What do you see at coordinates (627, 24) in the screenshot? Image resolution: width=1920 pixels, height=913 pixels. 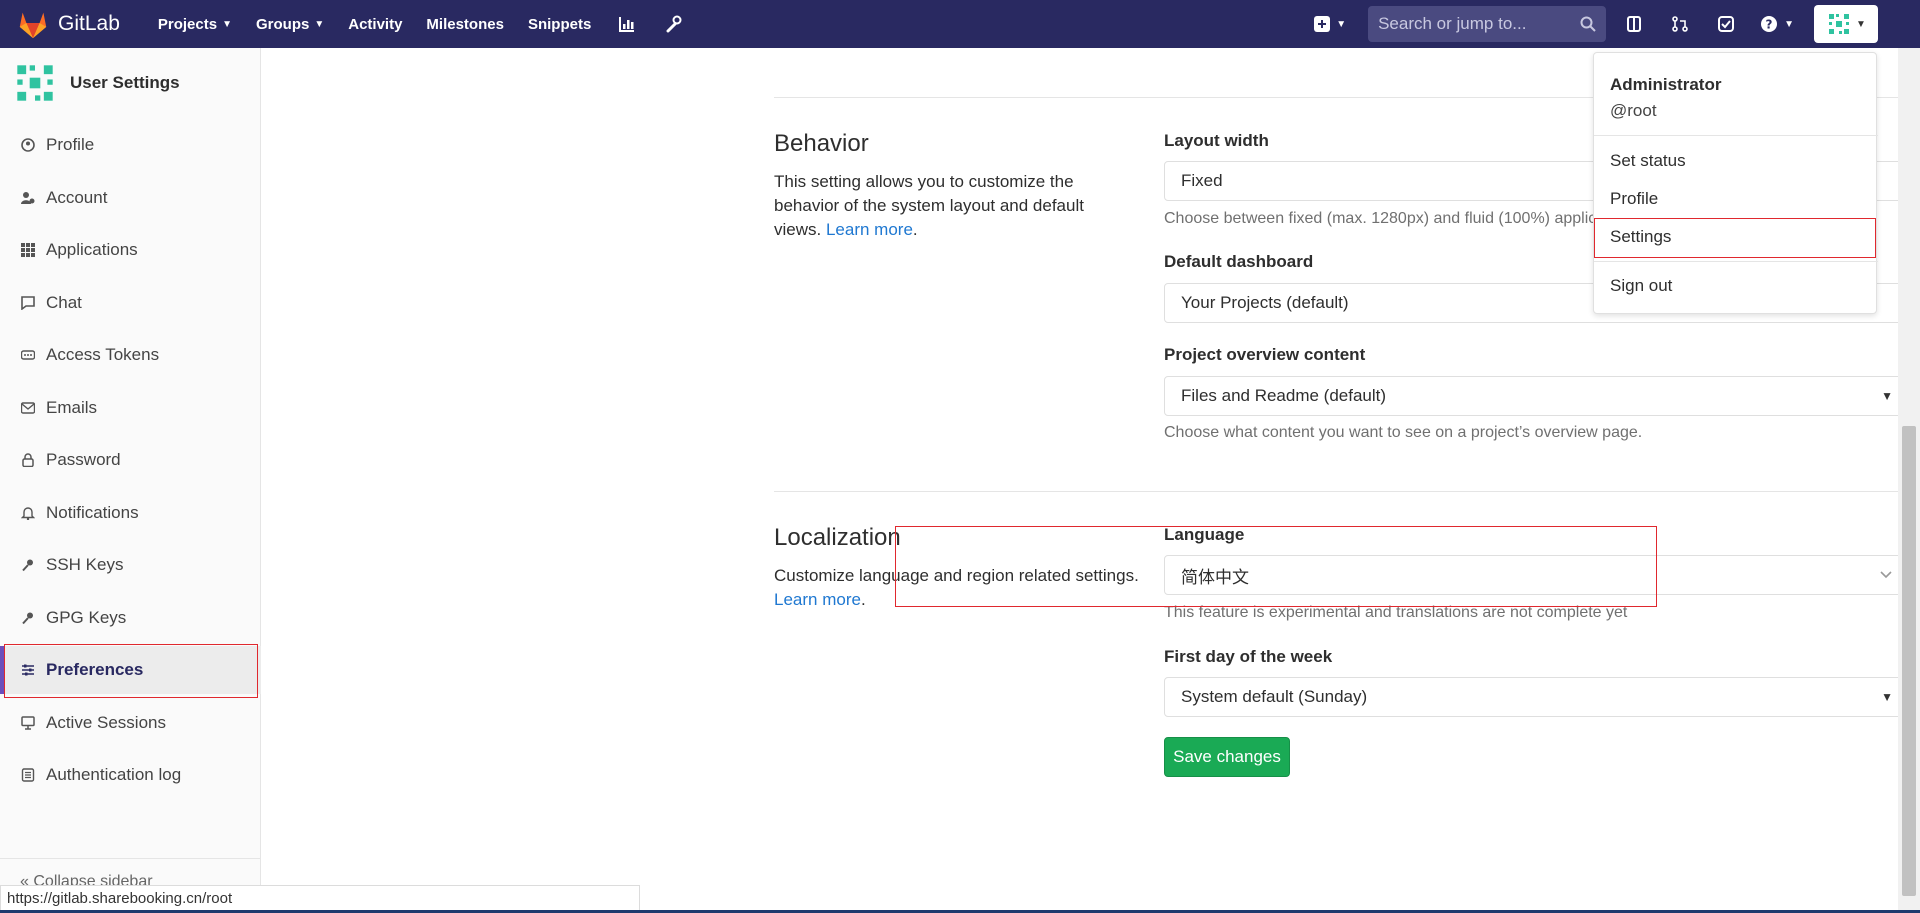 I see `chart-icon` at bounding box center [627, 24].